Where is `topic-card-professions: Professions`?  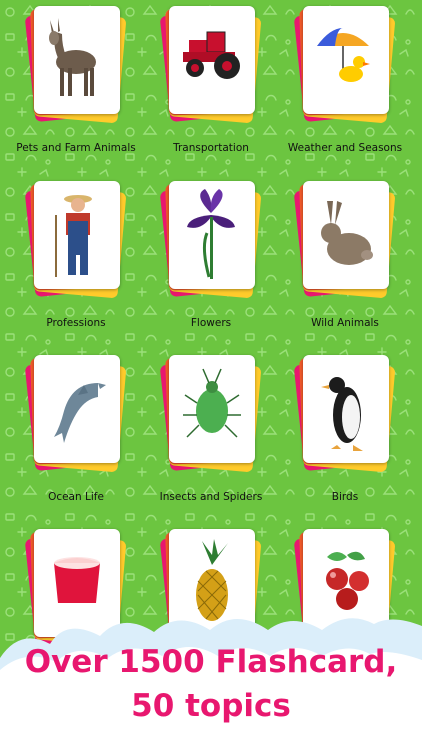 topic-card-professions: Professions is located at coordinates (76, 262).